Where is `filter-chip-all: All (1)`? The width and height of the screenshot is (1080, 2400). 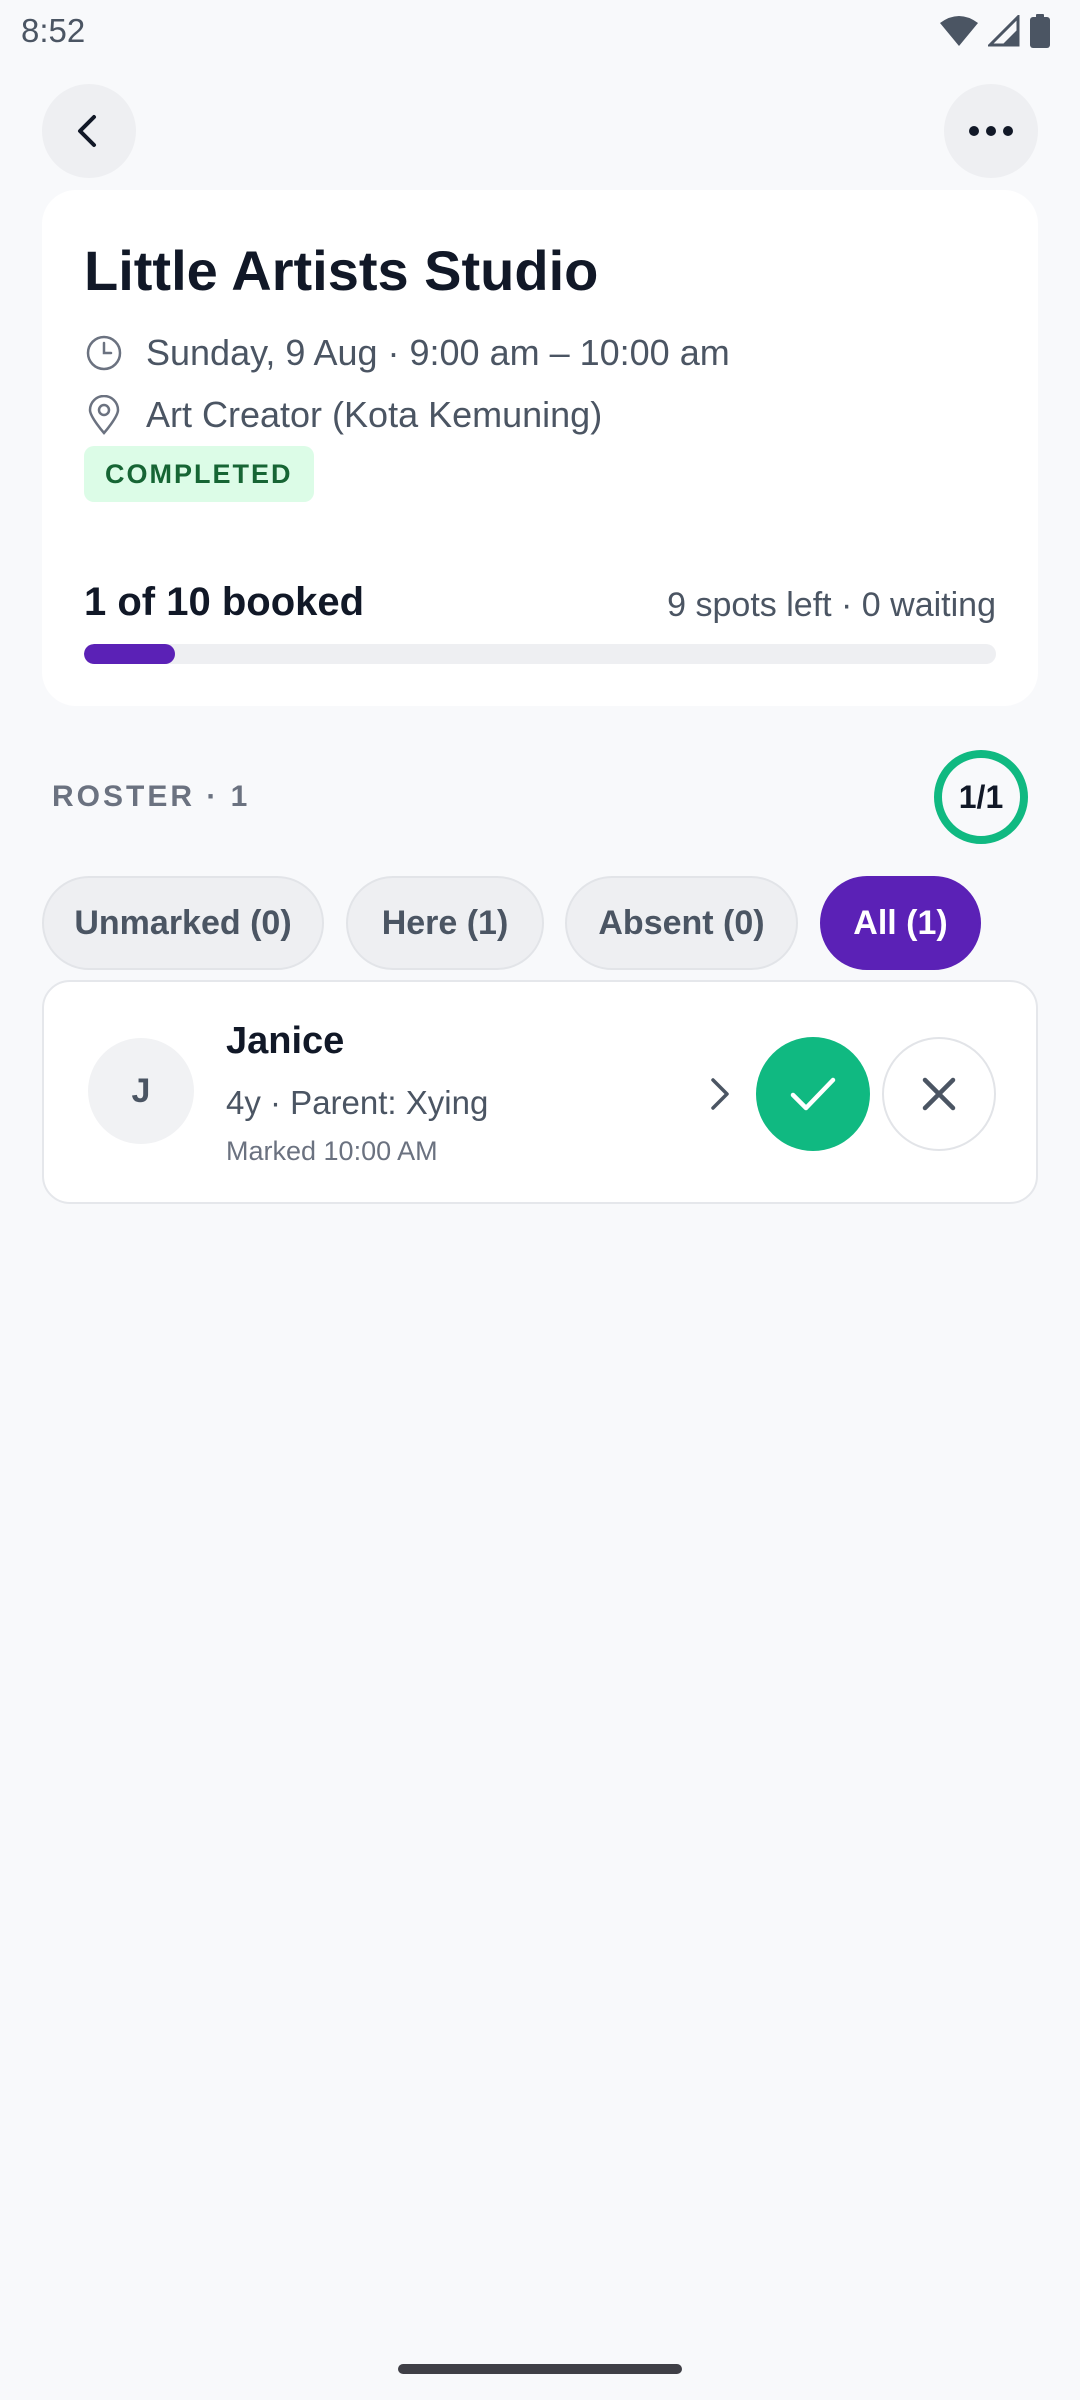
filter-chip-all: All (1) is located at coordinates (900, 923).